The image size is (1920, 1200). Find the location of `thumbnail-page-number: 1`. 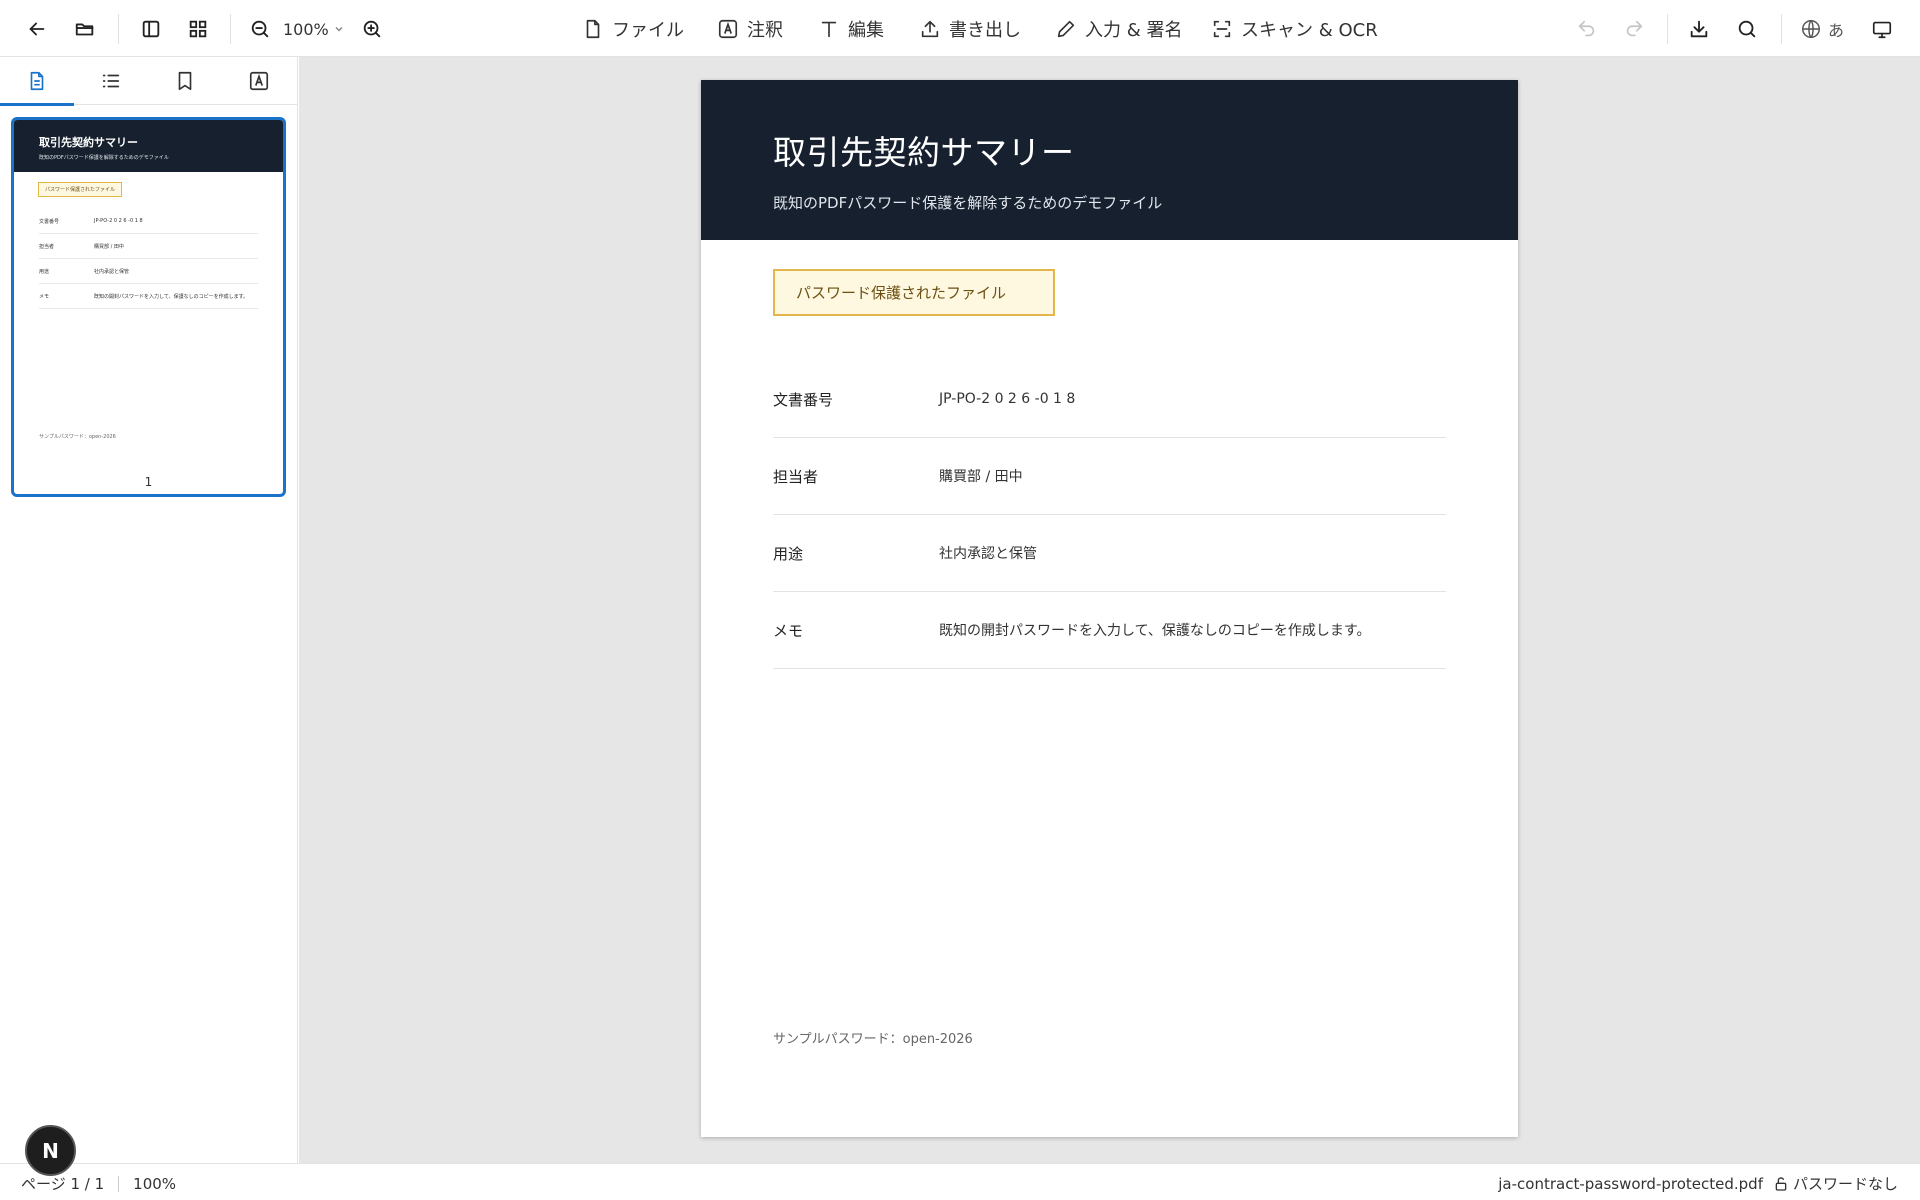

thumbnail-page-number: 1 is located at coordinates (148, 482).